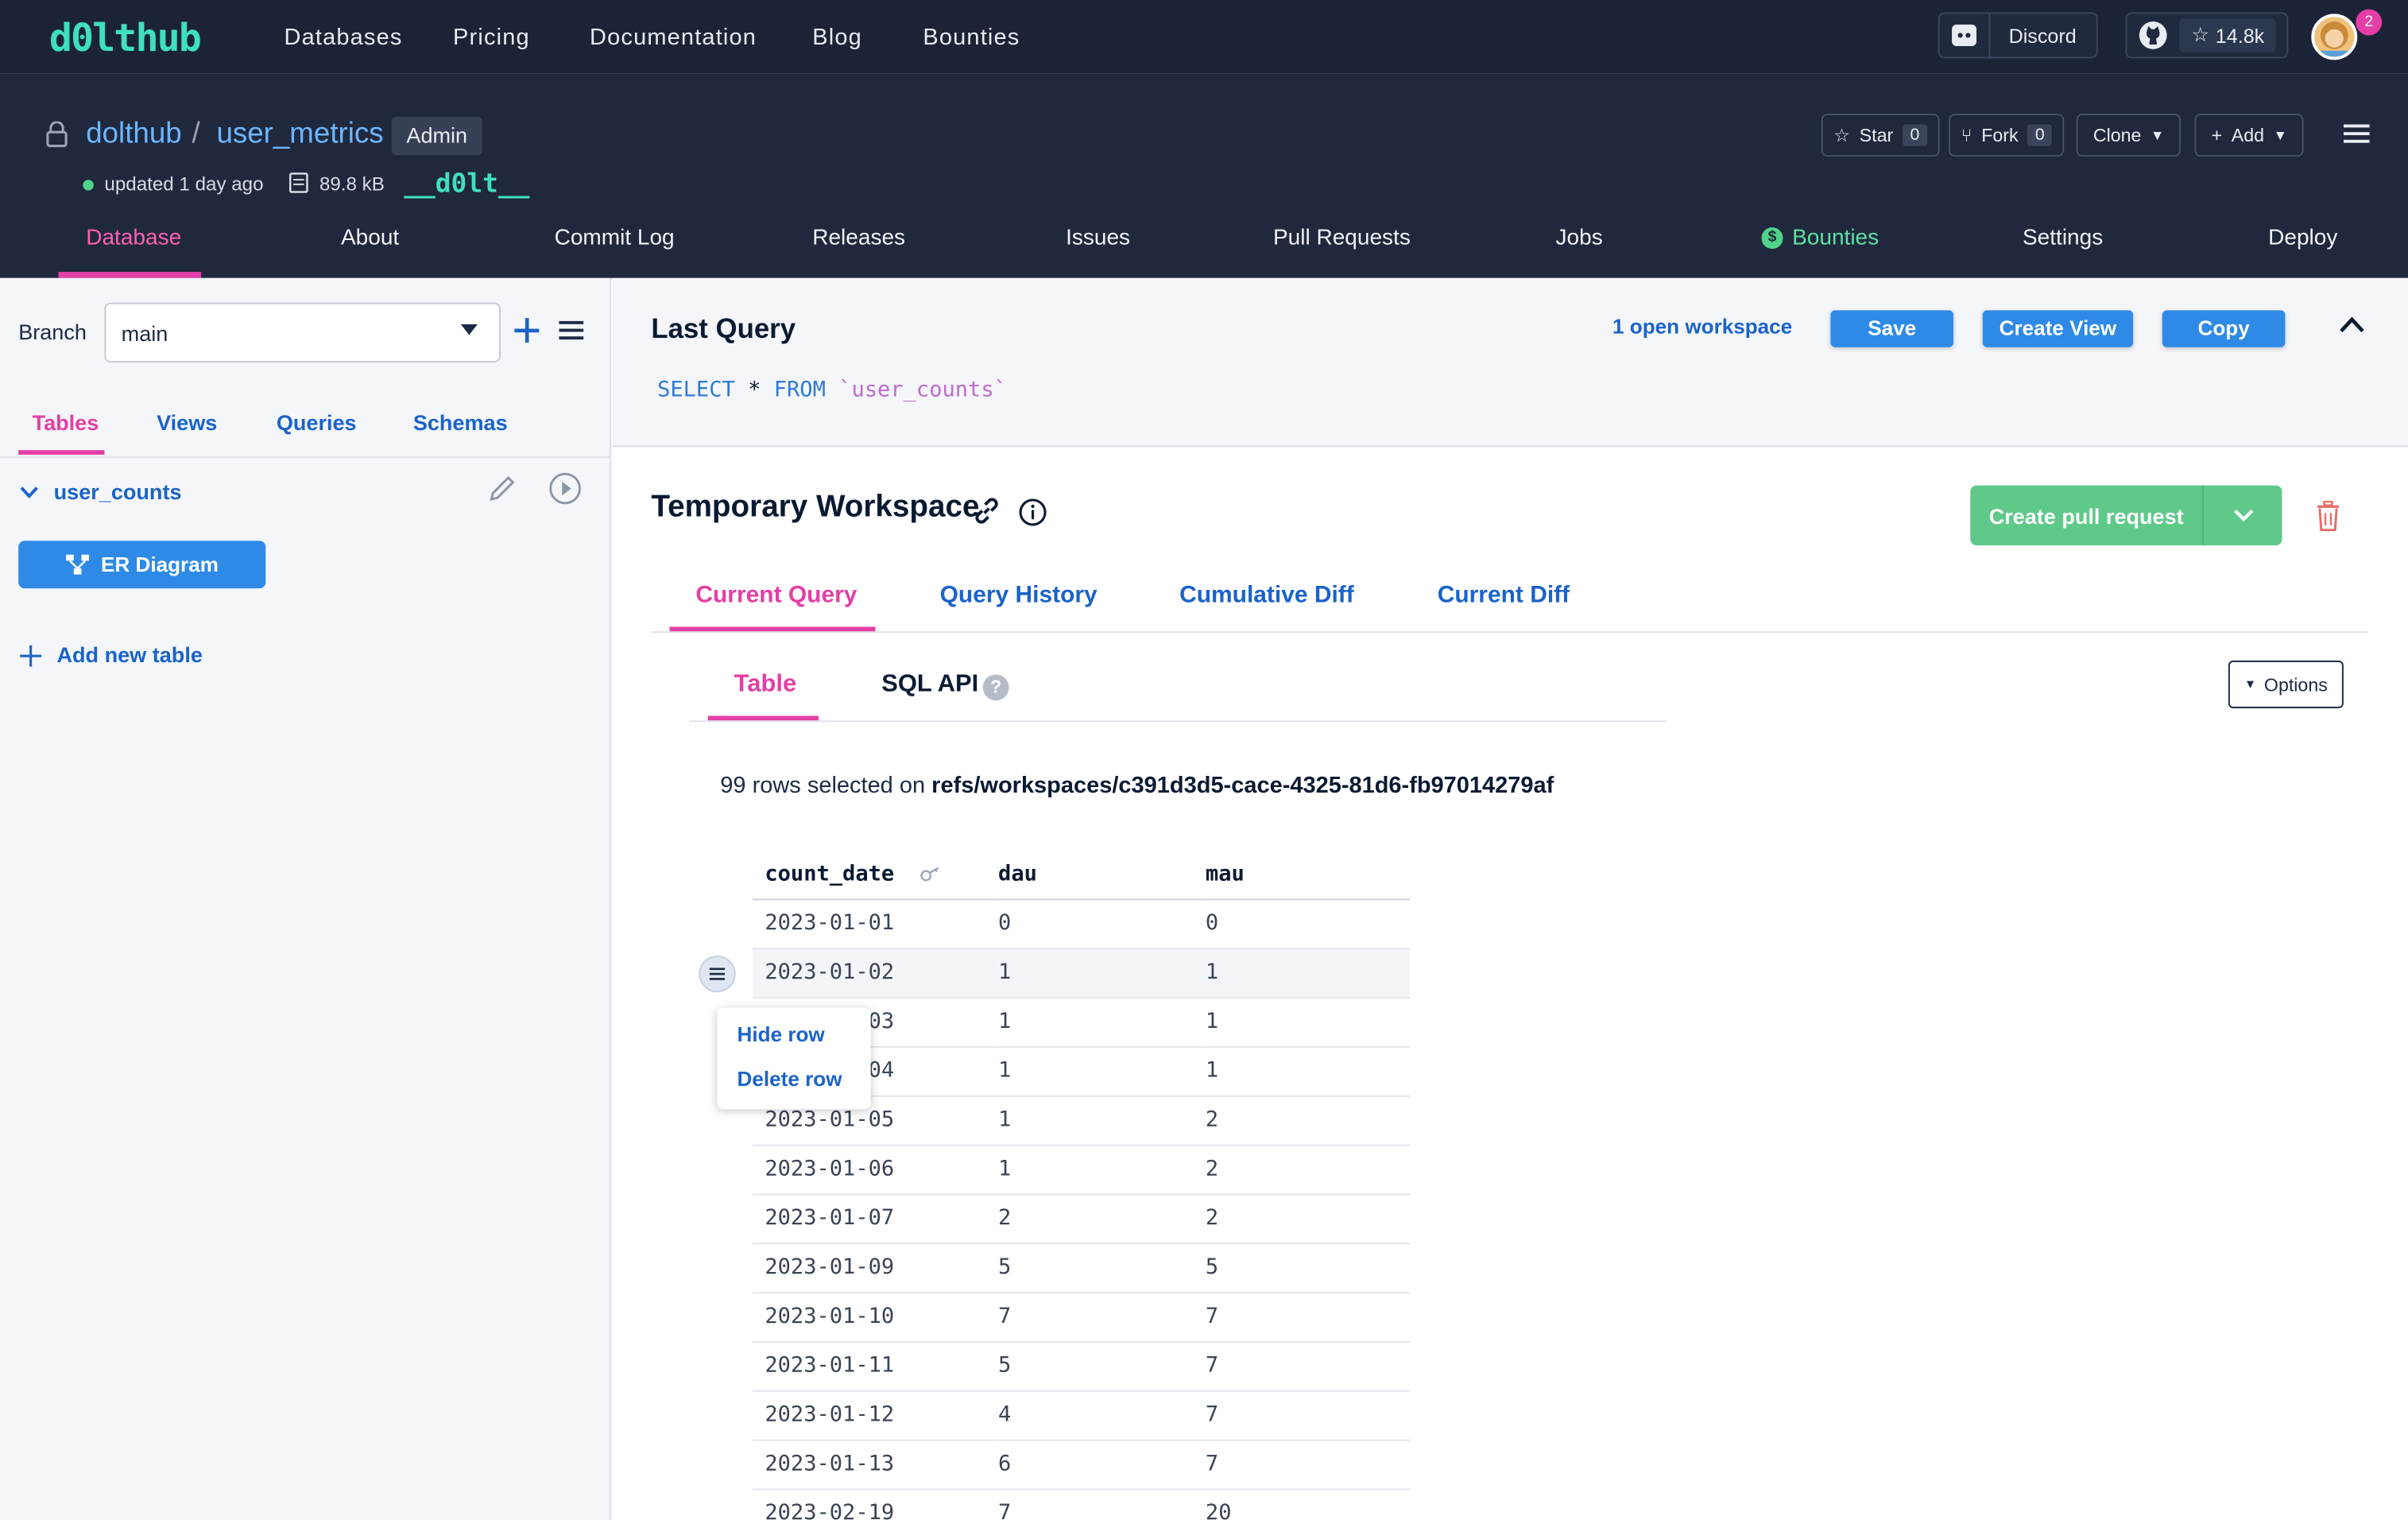 This screenshot has width=2408, height=1520. I want to click on sidebar-tab-schemas: Schemas, so click(461, 422).